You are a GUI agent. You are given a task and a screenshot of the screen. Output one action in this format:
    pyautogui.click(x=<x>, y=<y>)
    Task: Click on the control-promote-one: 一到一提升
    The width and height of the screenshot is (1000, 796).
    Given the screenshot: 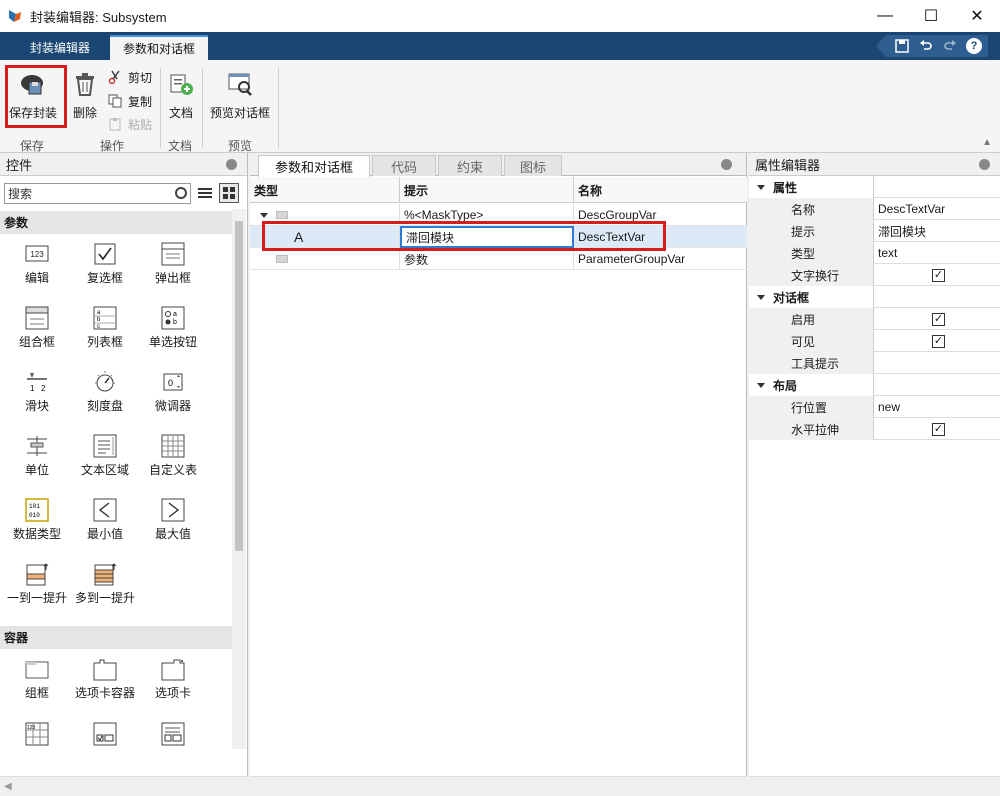 What is the action you would take?
    pyautogui.click(x=37, y=583)
    